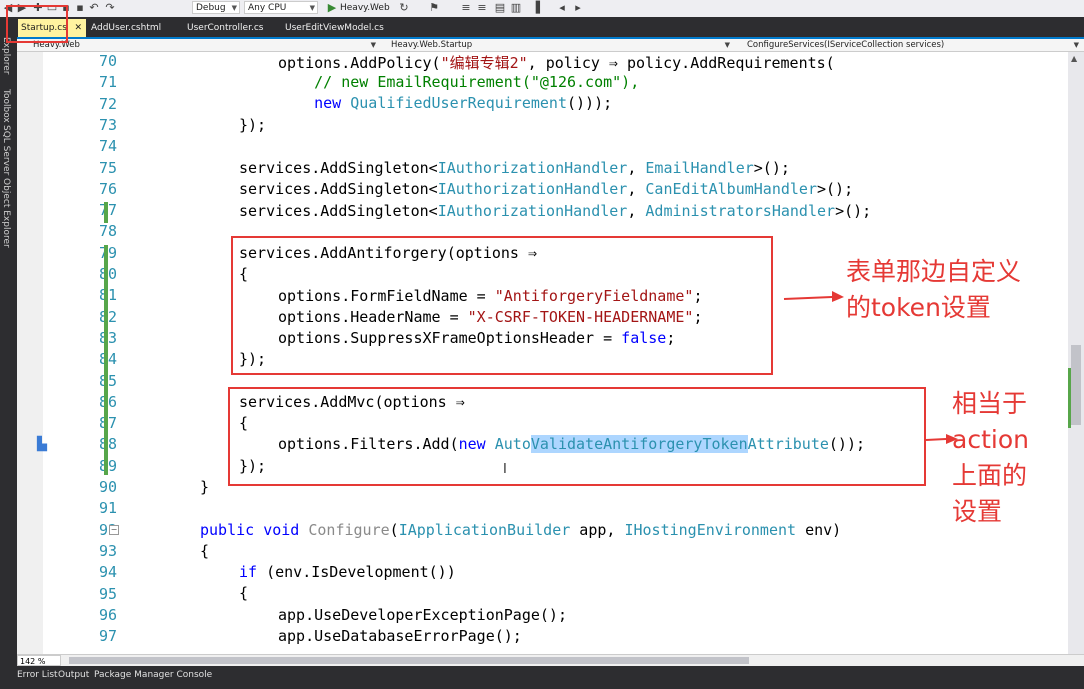 The image size is (1084, 689). What do you see at coordinates (87, 423) in the screenshot?
I see `line-number: 87` at bounding box center [87, 423].